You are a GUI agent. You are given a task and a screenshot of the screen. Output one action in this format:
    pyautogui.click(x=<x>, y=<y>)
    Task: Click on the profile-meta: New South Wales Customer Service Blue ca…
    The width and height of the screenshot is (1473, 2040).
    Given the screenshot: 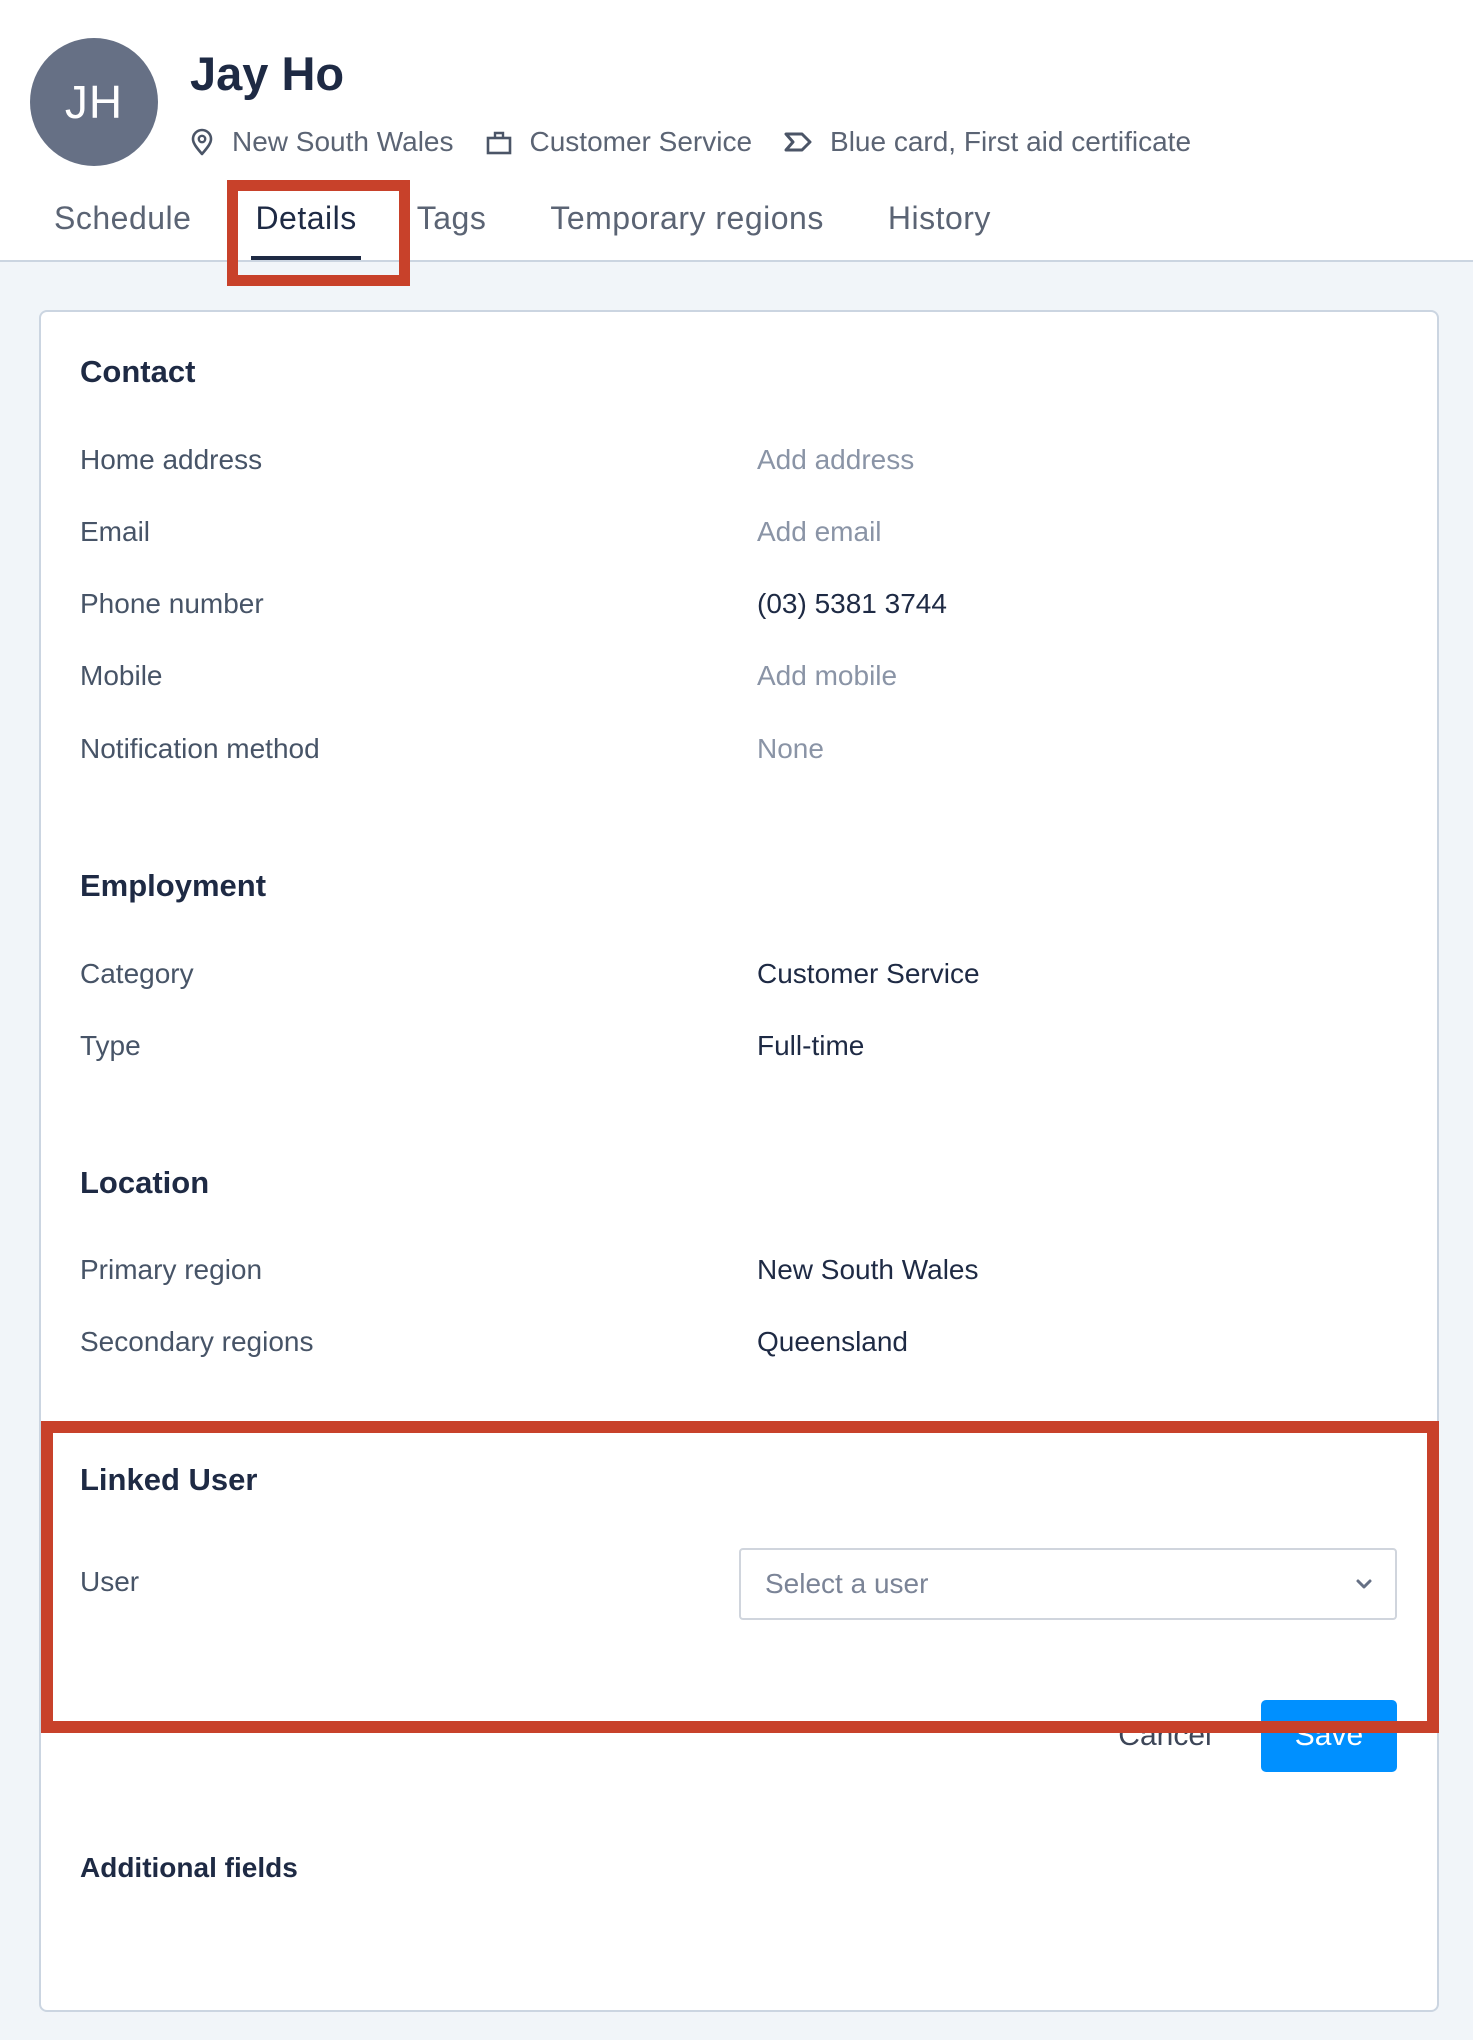 What is the action you would take?
    pyautogui.click(x=706, y=142)
    